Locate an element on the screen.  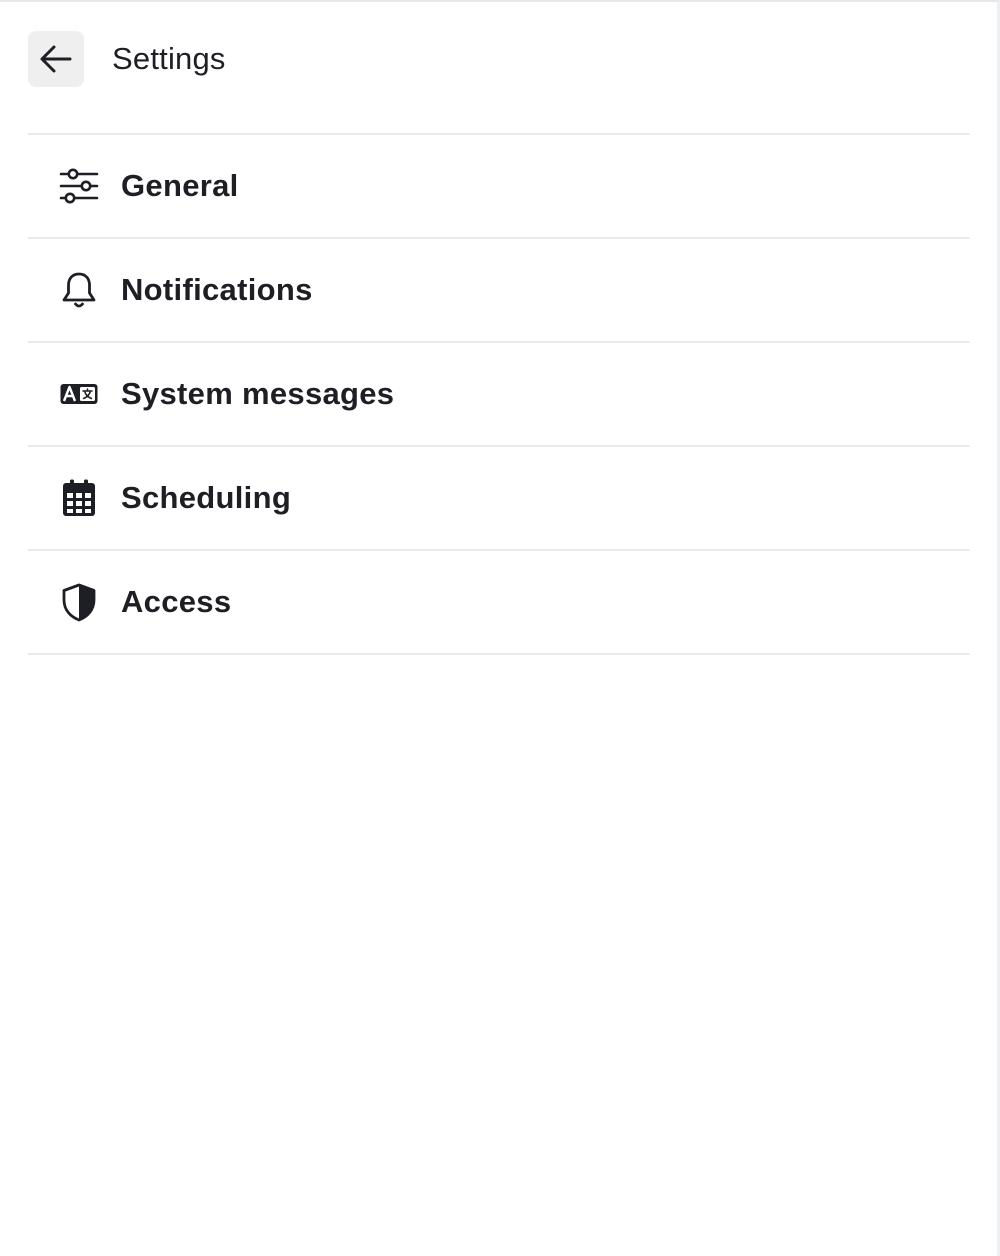
menu-item-system-messages: System messages is located at coordinates (499, 395).